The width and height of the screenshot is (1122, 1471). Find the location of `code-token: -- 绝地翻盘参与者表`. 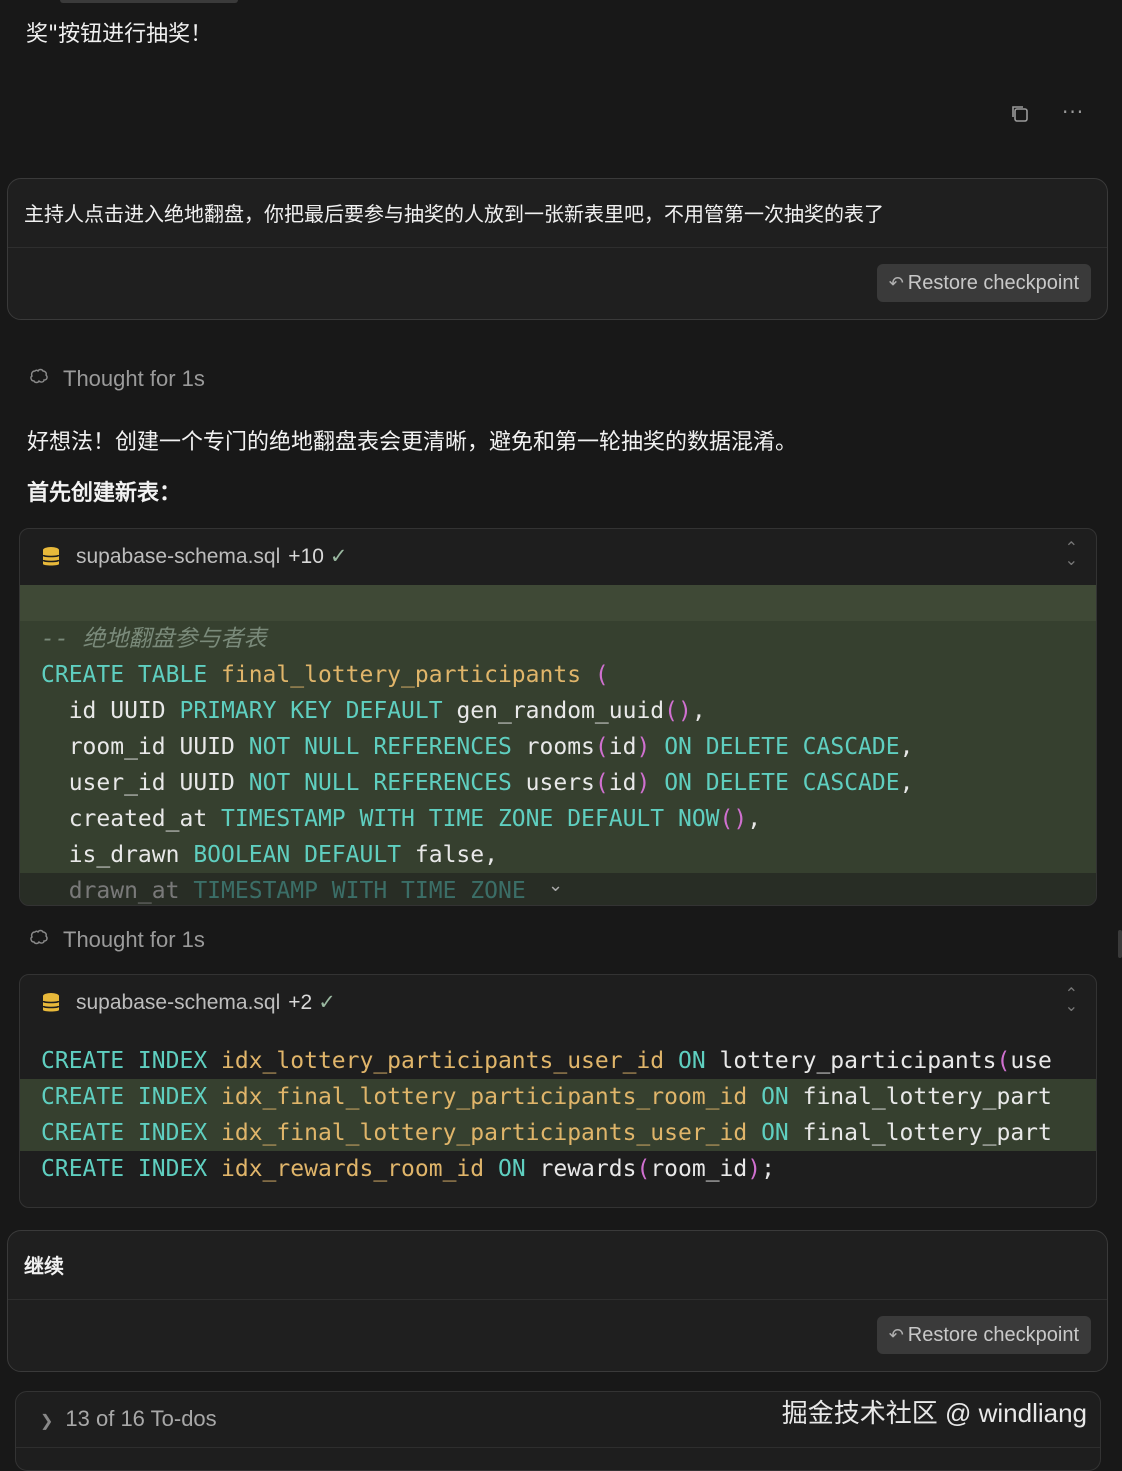

code-token: -- 绝地翻盘参与者表 is located at coordinates (154, 639).